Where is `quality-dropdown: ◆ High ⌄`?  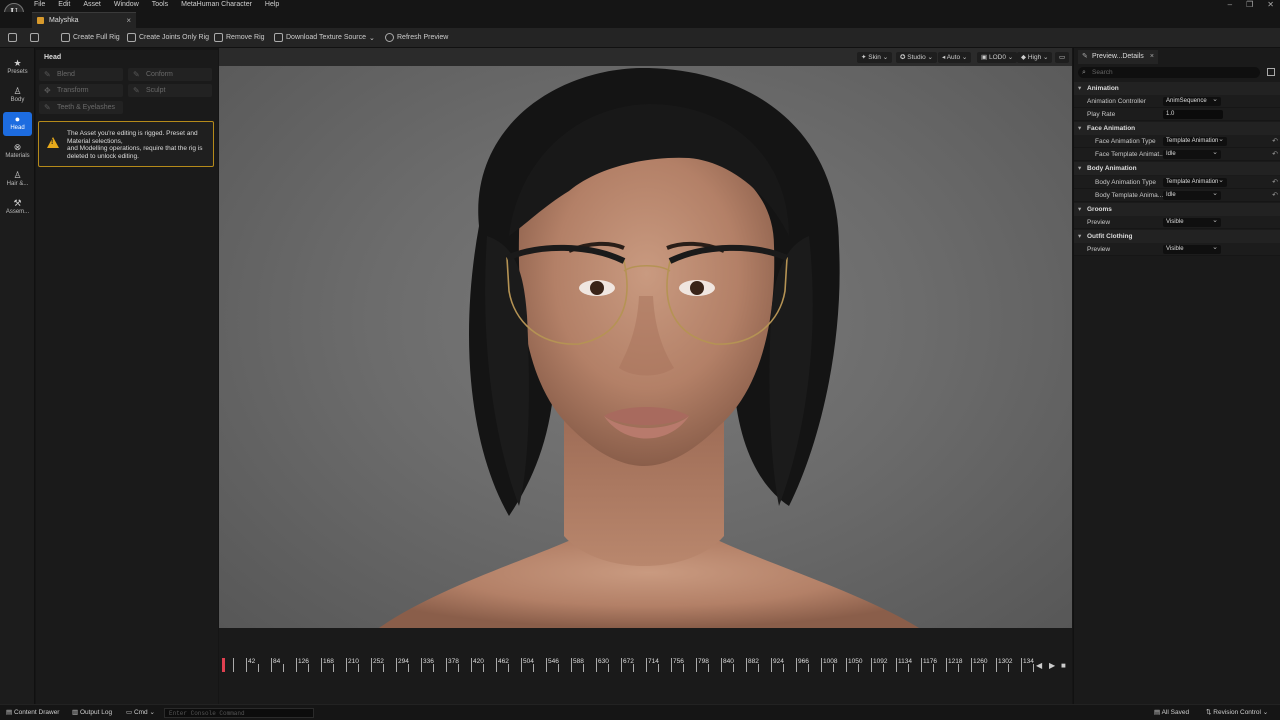 quality-dropdown: ◆ High ⌄ is located at coordinates (1035, 57).